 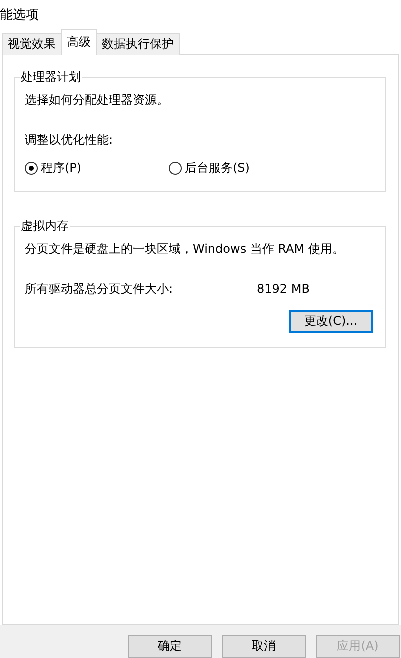 What do you see at coordinates (97, 100) in the screenshot?
I see `description-text: 选择如何分配处理器资源。` at bounding box center [97, 100].